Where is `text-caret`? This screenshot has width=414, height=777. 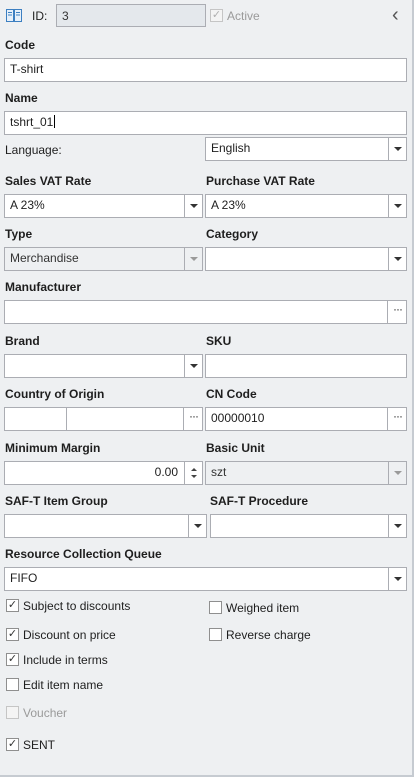 text-caret is located at coordinates (55, 121).